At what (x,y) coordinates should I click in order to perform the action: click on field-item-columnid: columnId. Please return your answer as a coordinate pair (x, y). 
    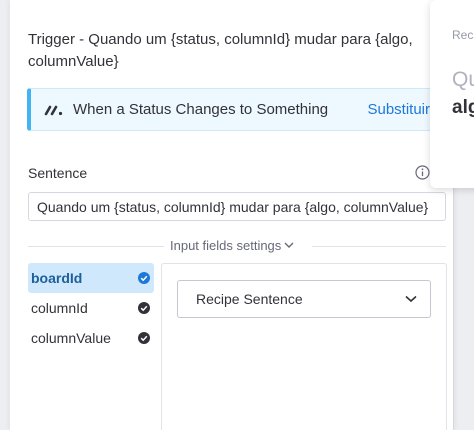
    Looking at the image, I should click on (91, 308).